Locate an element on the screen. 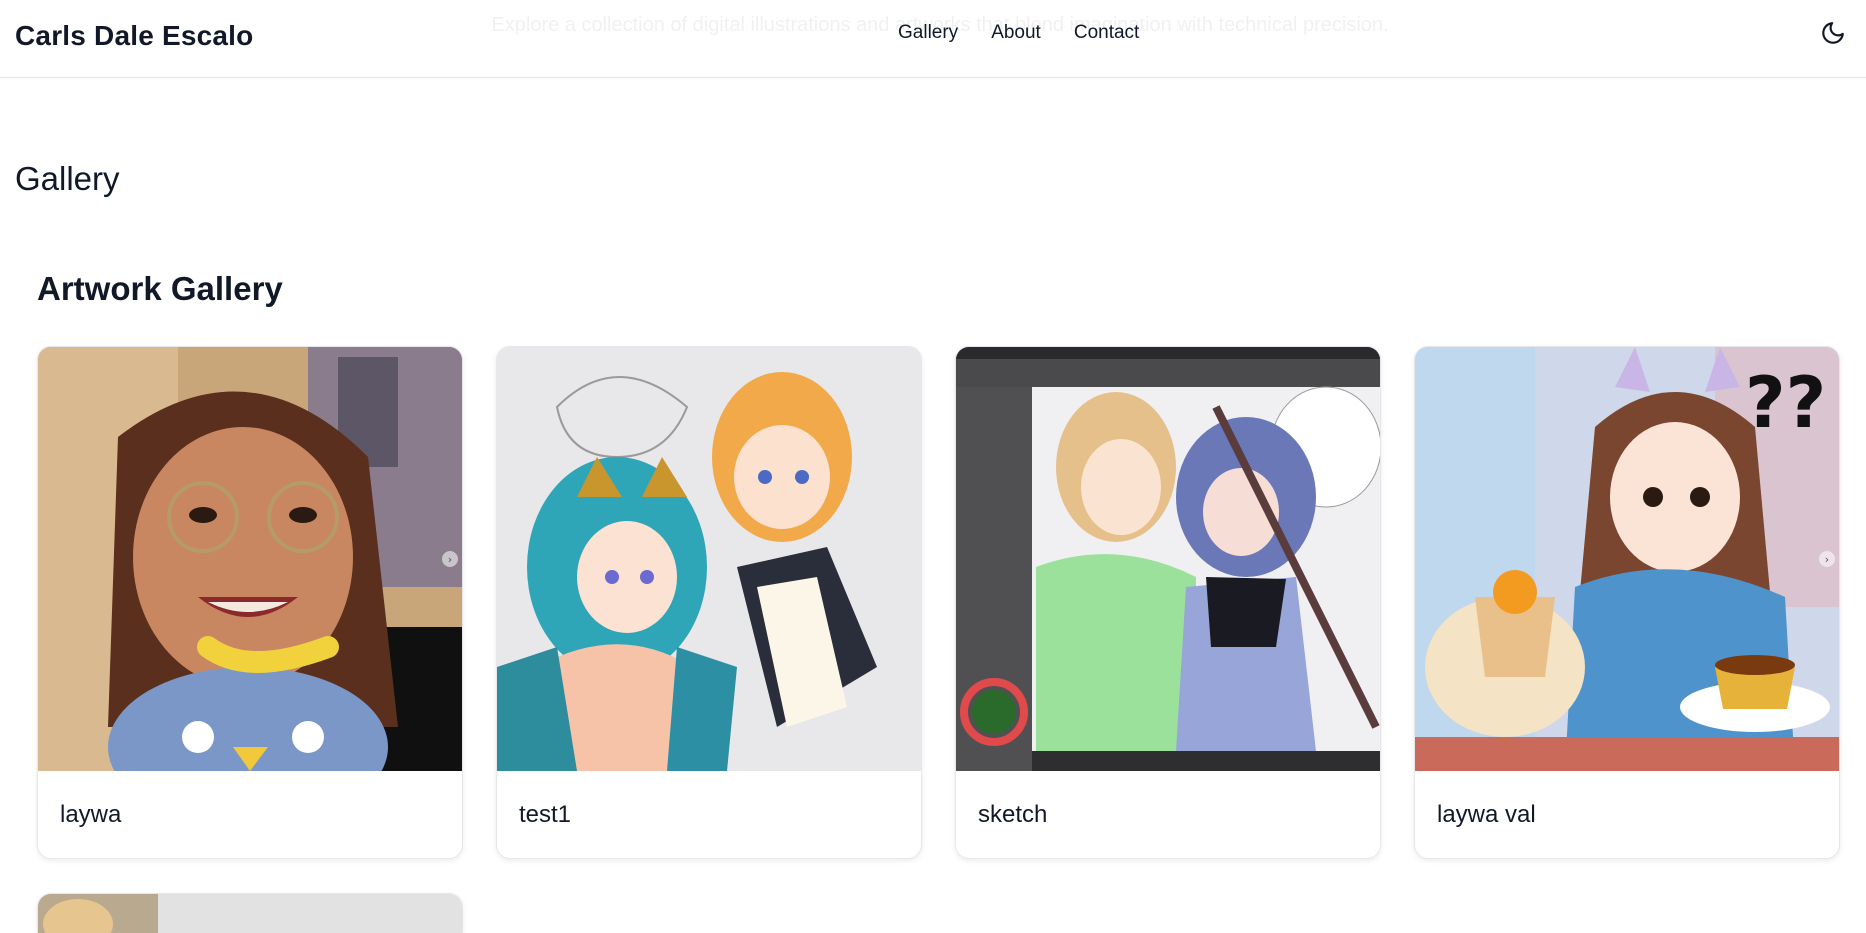  moon-icon is located at coordinates (1833, 33).